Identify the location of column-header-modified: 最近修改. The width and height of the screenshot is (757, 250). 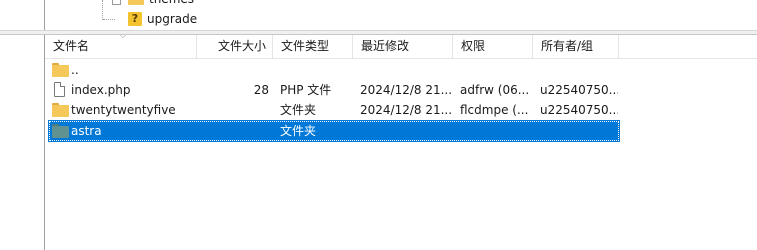
(403, 46).